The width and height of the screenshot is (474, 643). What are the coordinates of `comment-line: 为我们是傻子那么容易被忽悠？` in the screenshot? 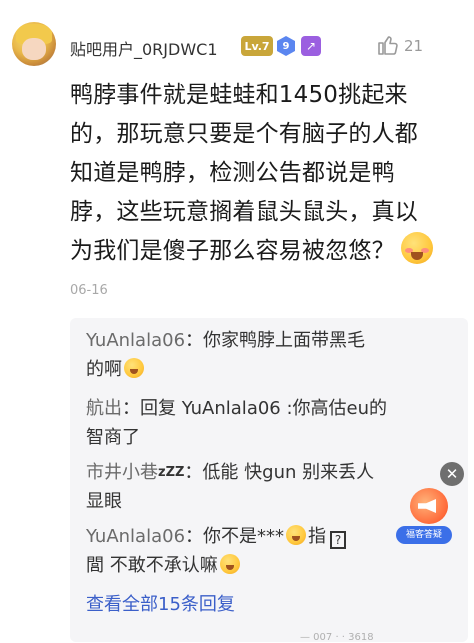 It's located at (232, 251).